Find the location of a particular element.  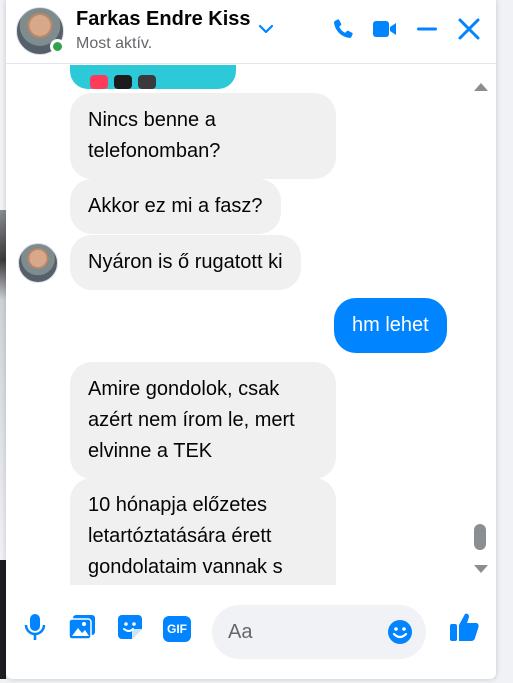

video-icon is located at coordinates (385, 31).